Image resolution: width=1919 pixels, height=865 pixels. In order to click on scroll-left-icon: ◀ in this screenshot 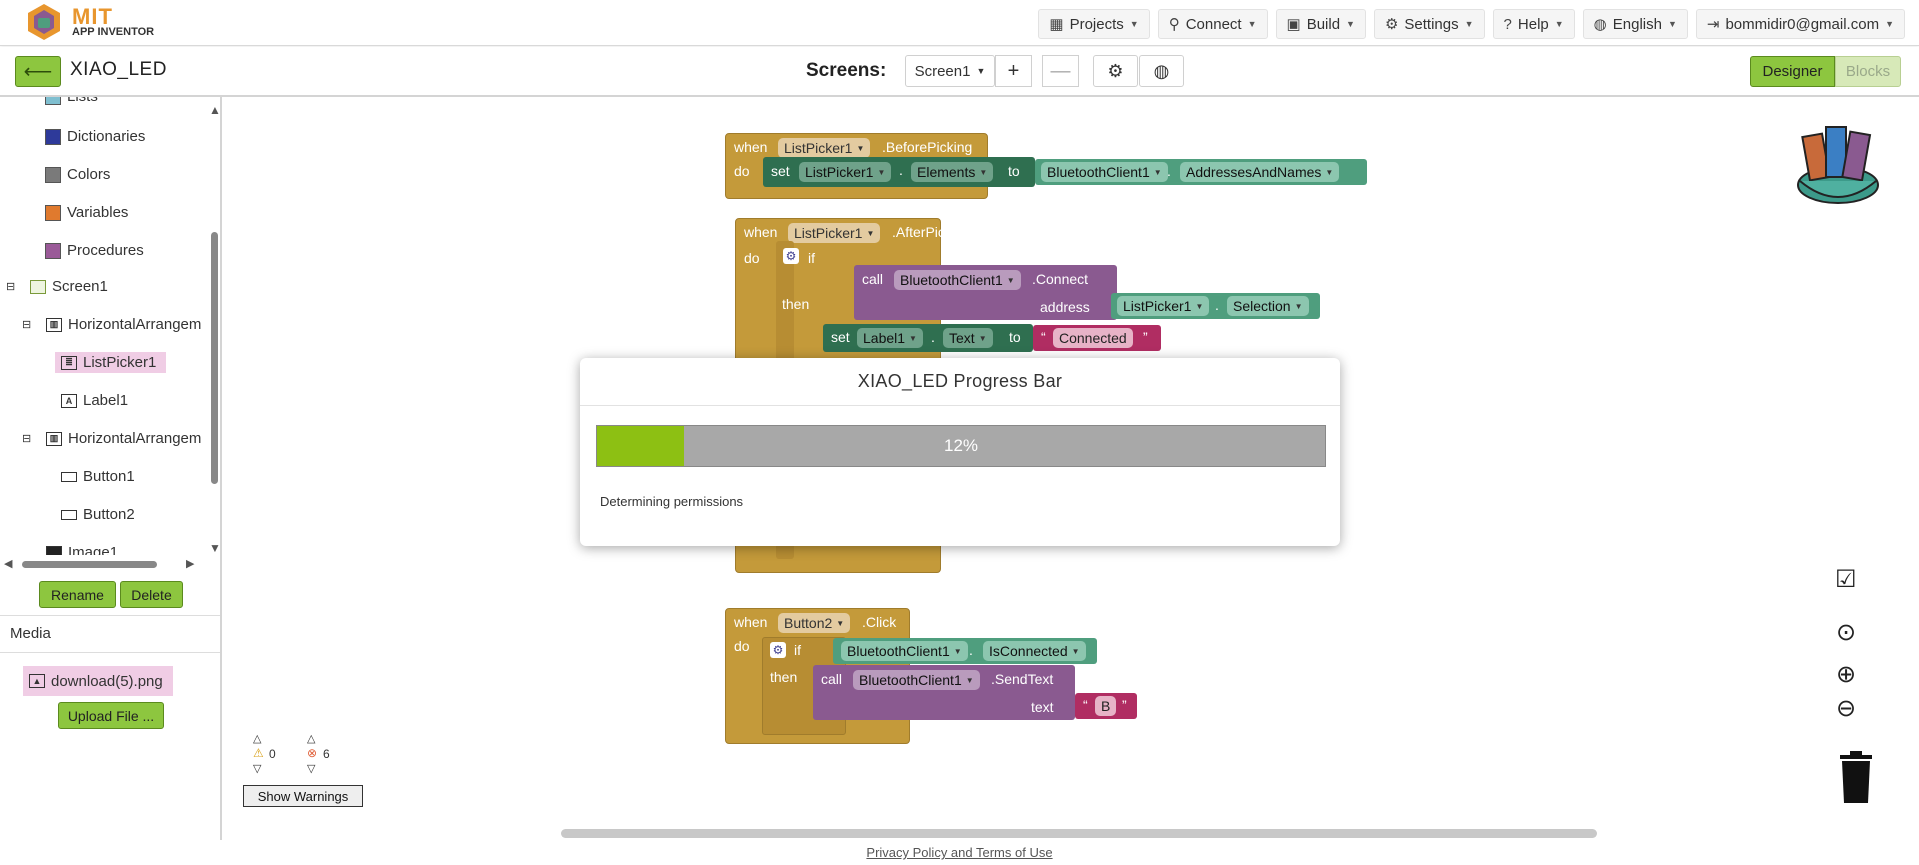, I will do `click(8, 563)`.